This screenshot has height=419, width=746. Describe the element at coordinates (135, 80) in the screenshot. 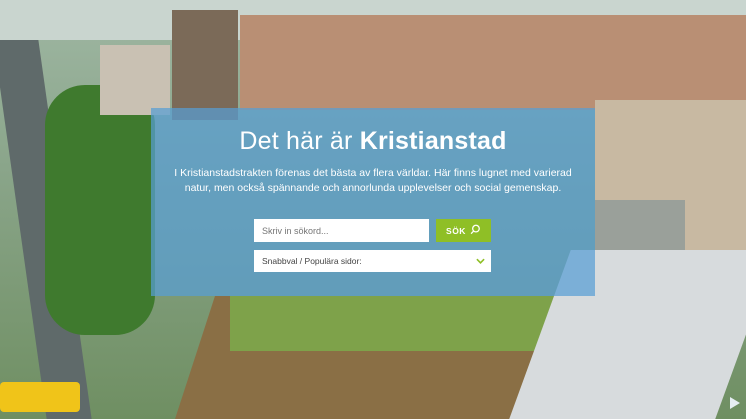

I see `background-building` at that location.